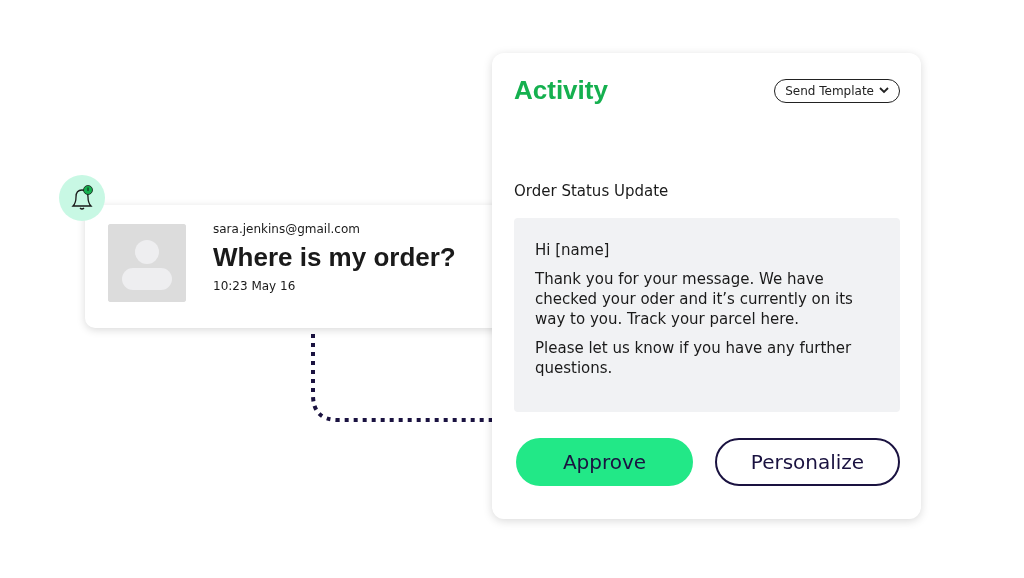 This screenshot has width=1024, height=578. What do you see at coordinates (694, 358) in the screenshot?
I see `message-paragraph: Please let us know if you have any further questions.` at bounding box center [694, 358].